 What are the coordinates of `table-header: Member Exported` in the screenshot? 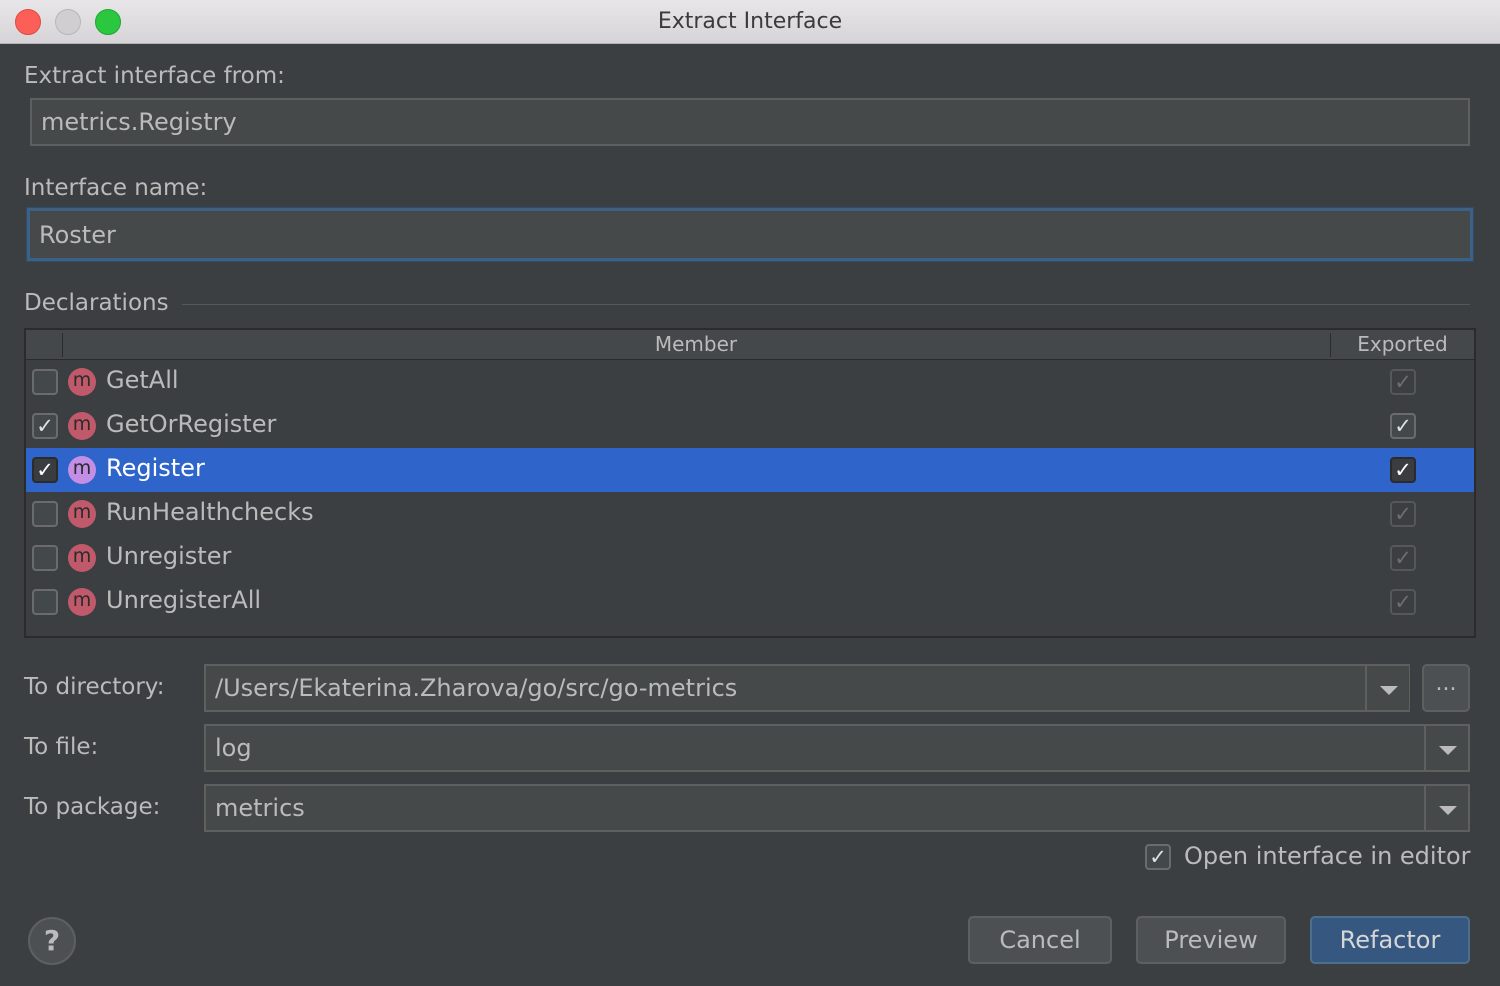 It's located at (750, 345).